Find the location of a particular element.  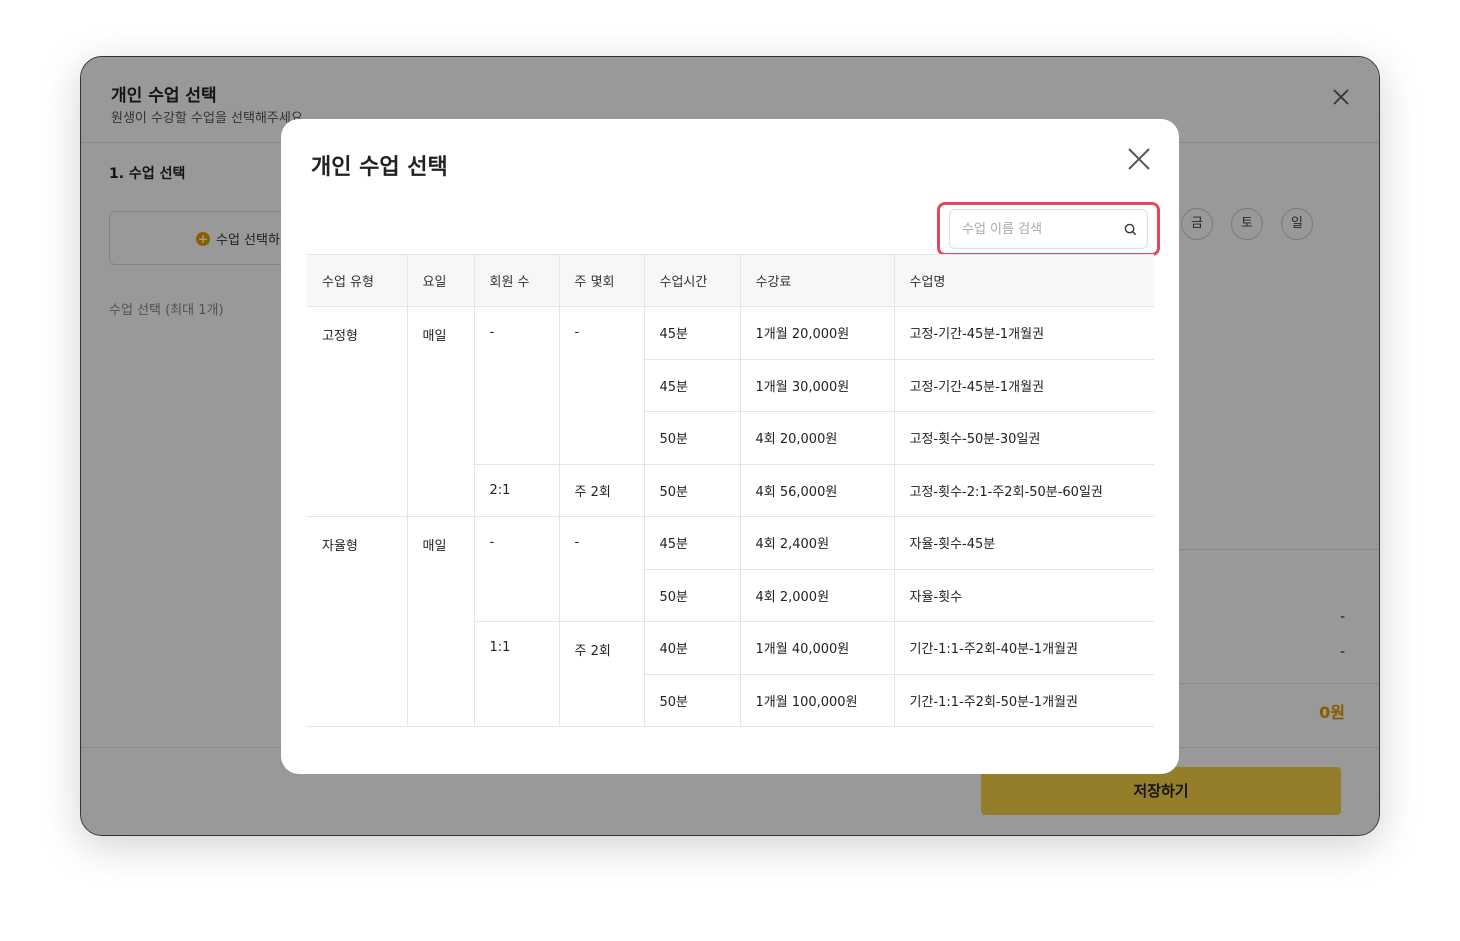

time-cell: 40분 is located at coordinates (691, 648).